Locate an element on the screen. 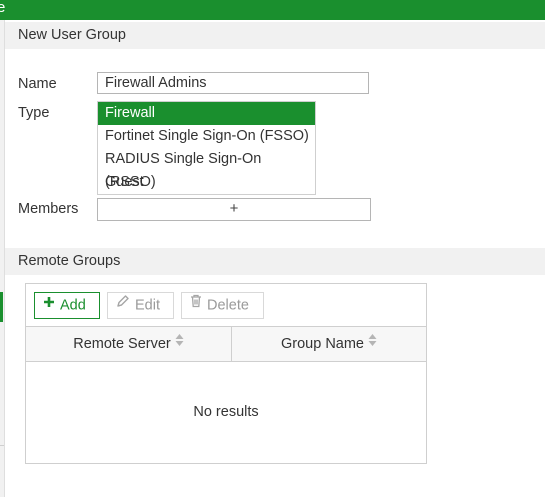  name-label: Name is located at coordinates (37, 84).